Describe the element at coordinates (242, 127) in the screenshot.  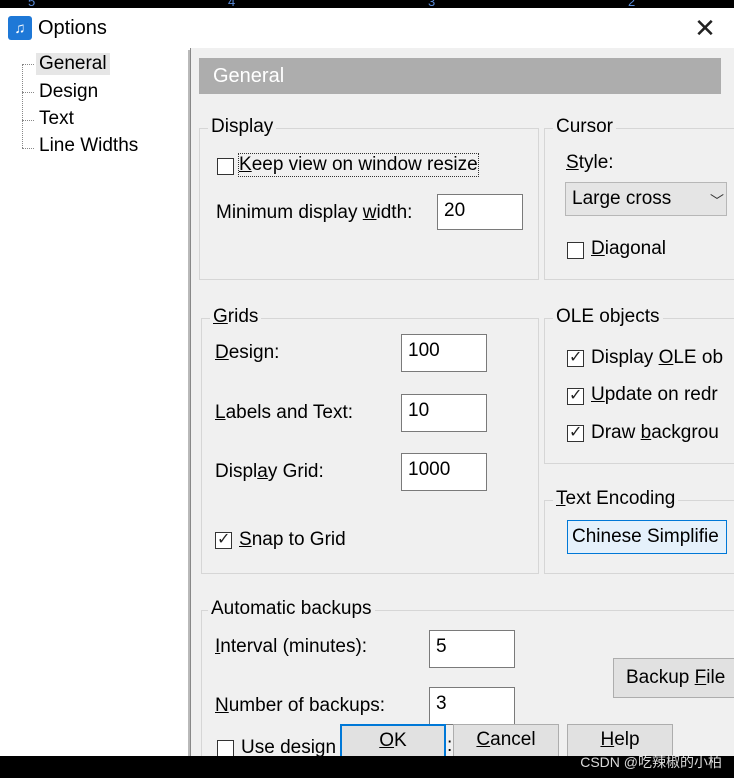
I see `display-group-label: Display` at that location.